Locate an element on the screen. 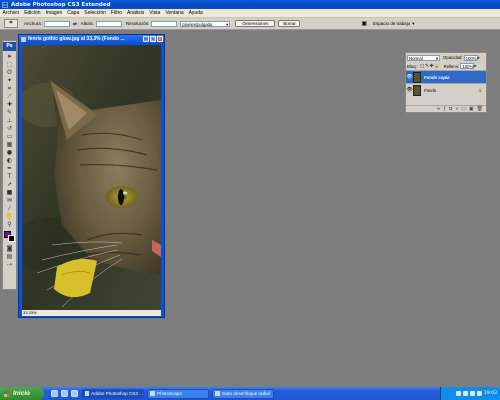  blend-mode-select: Normal ▾ is located at coordinates (423, 57).